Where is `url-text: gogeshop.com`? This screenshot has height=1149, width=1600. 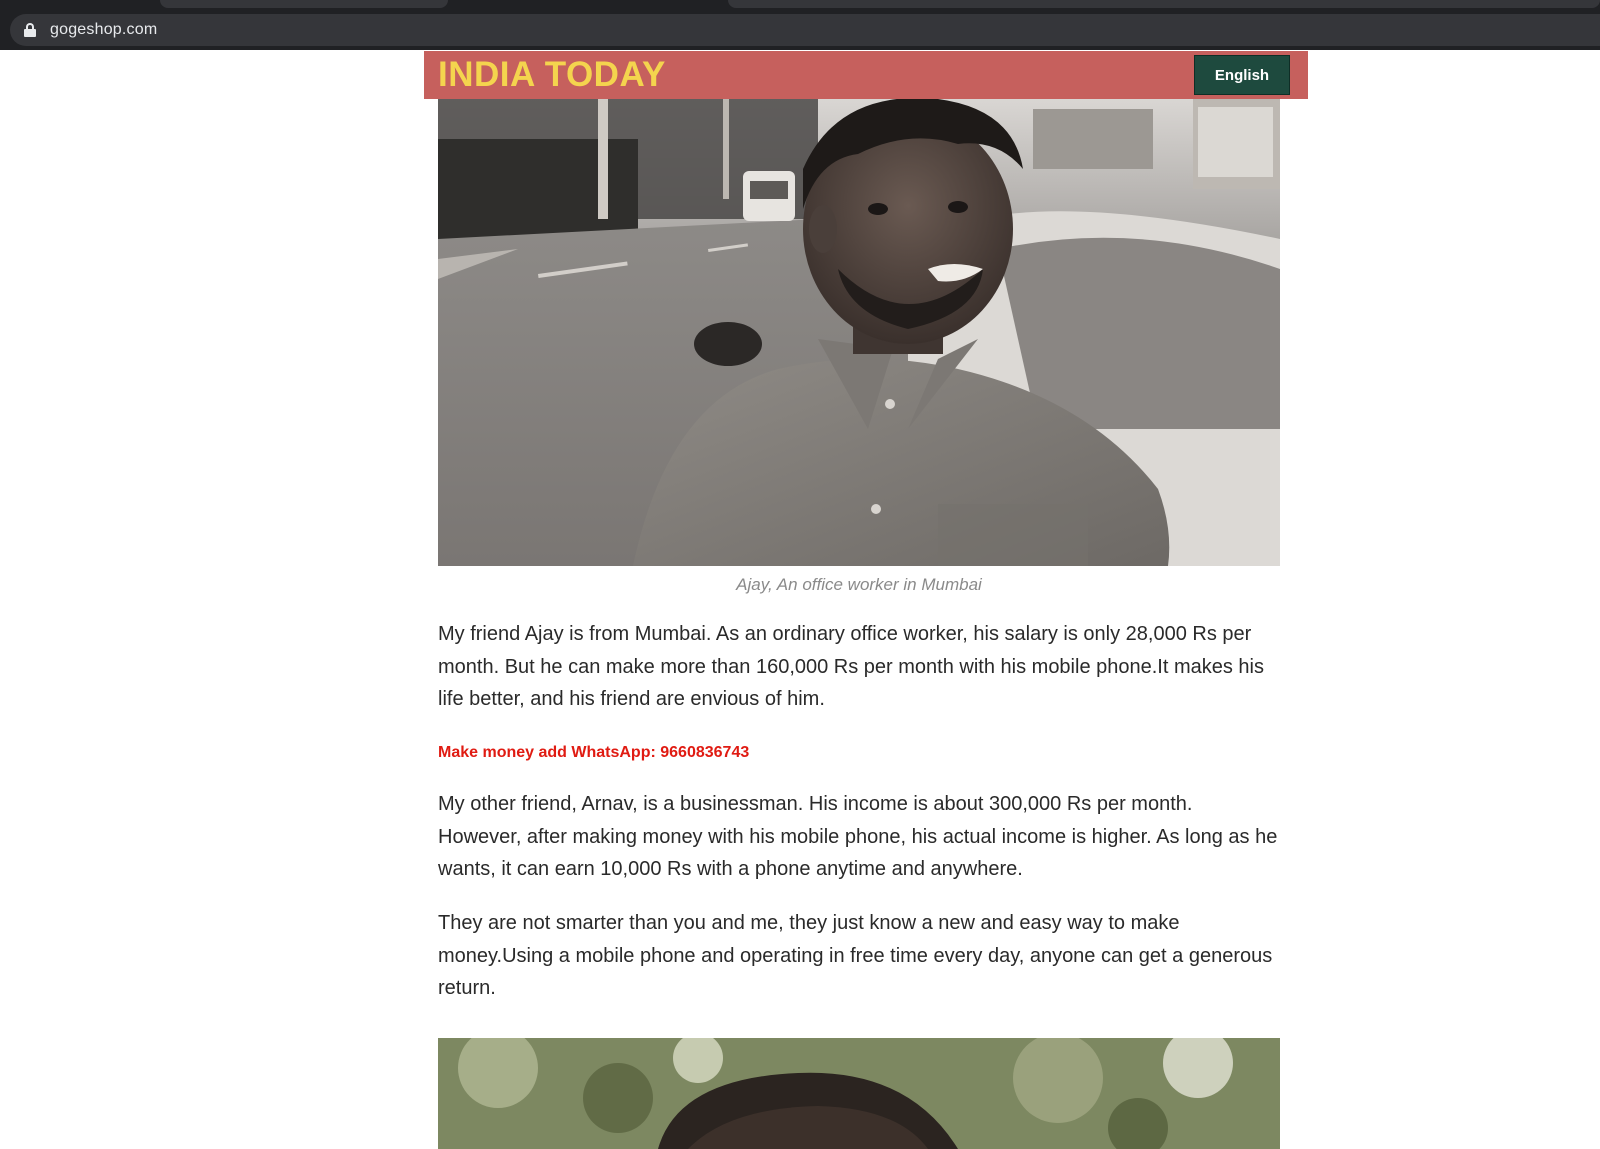
url-text: gogeshop.com is located at coordinates (103, 30).